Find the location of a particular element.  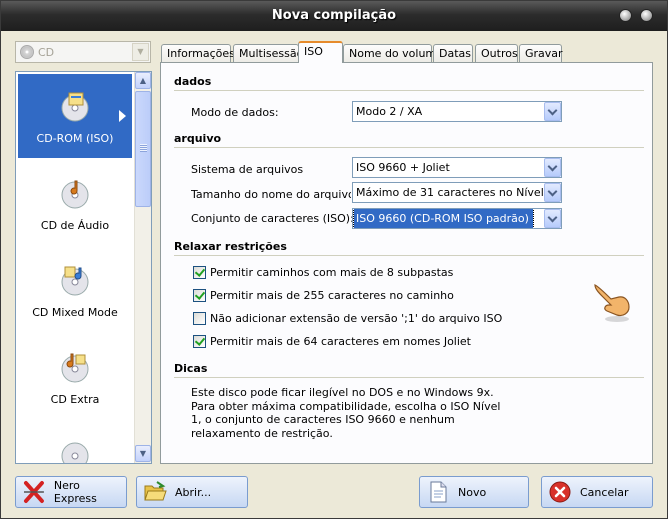

filename-length-label: Tamanho do nome do arquivo (IS is located at coordinates (271, 194).